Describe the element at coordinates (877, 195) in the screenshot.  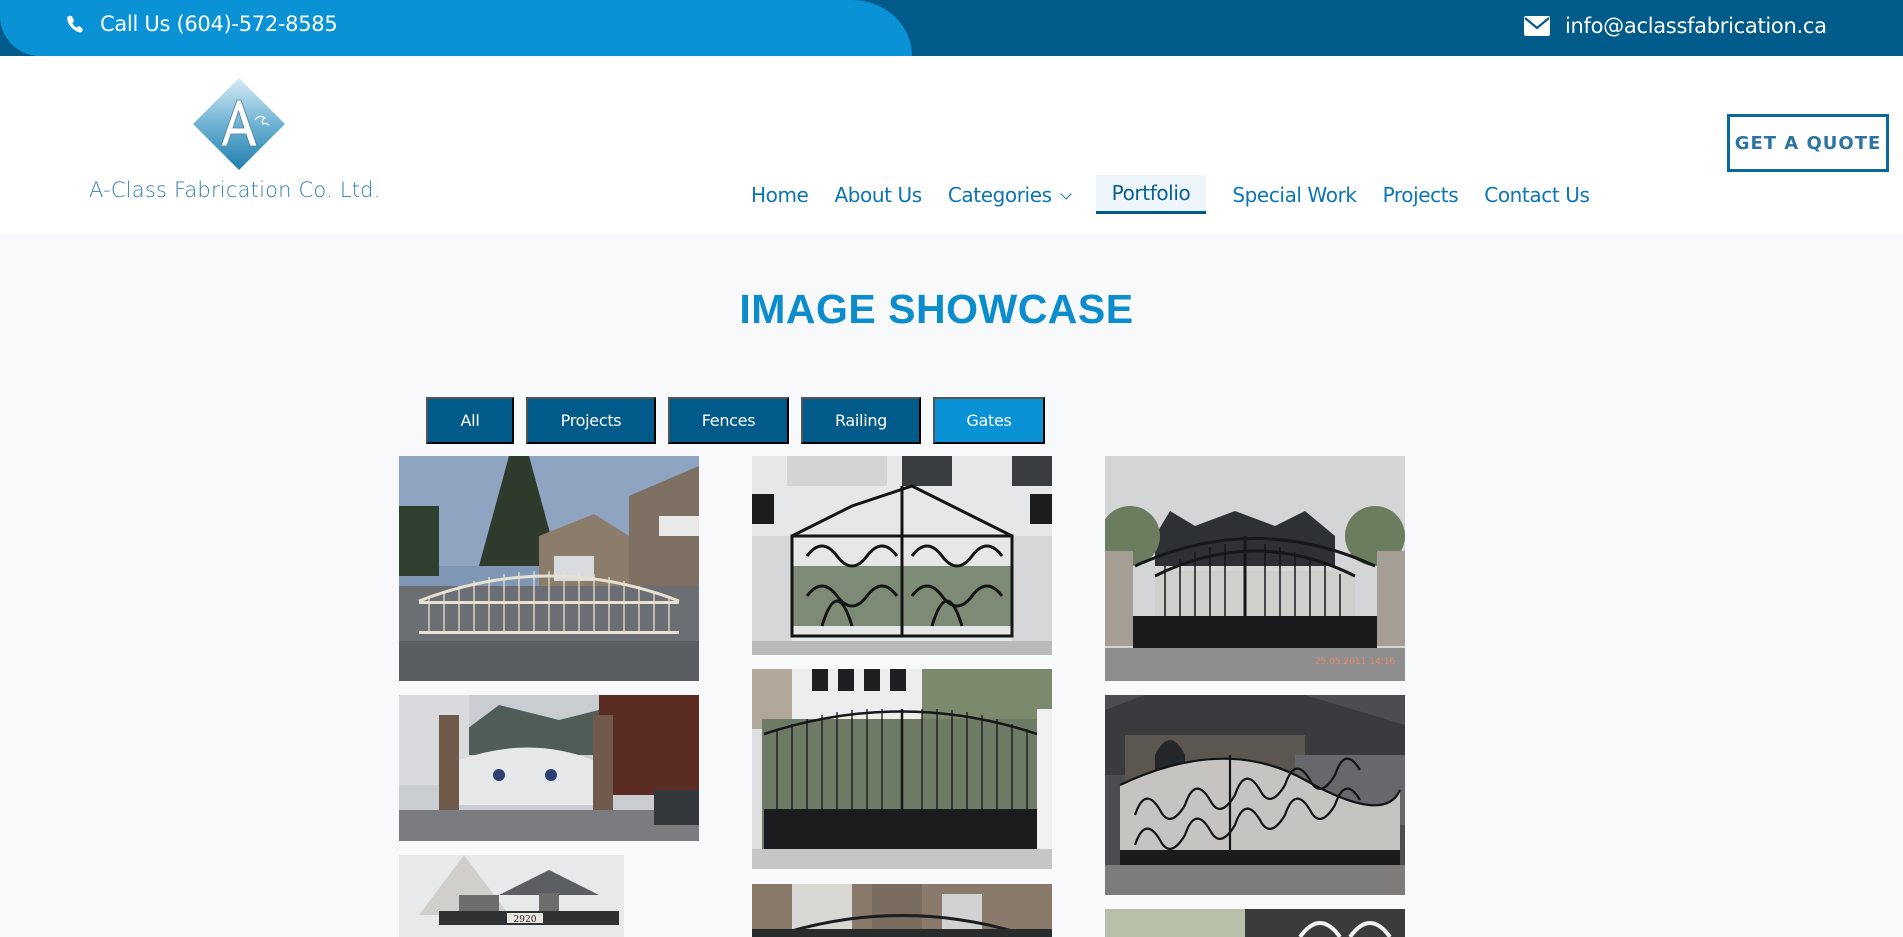
I see `nav-about-us: About Us` at that location.